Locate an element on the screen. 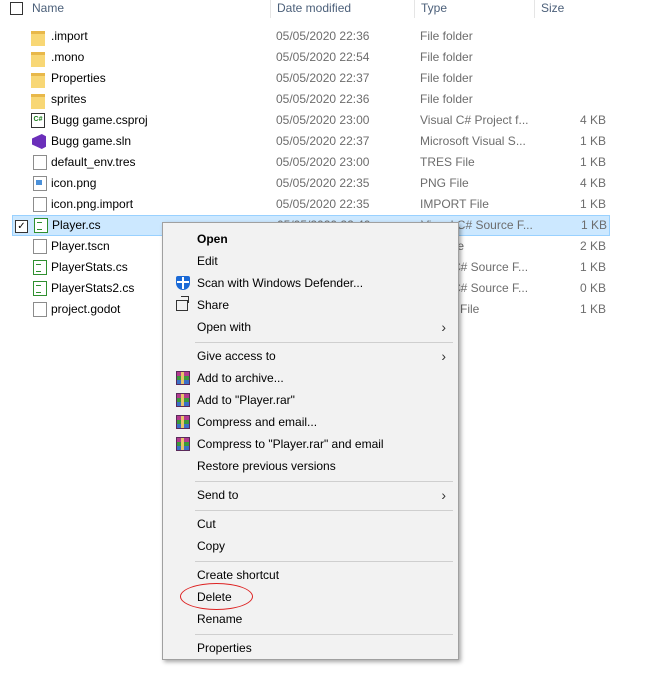 The height and width of the screenshot is (673, 671). menu-item-open-with: Open with › is located at coordinates (310, 327).